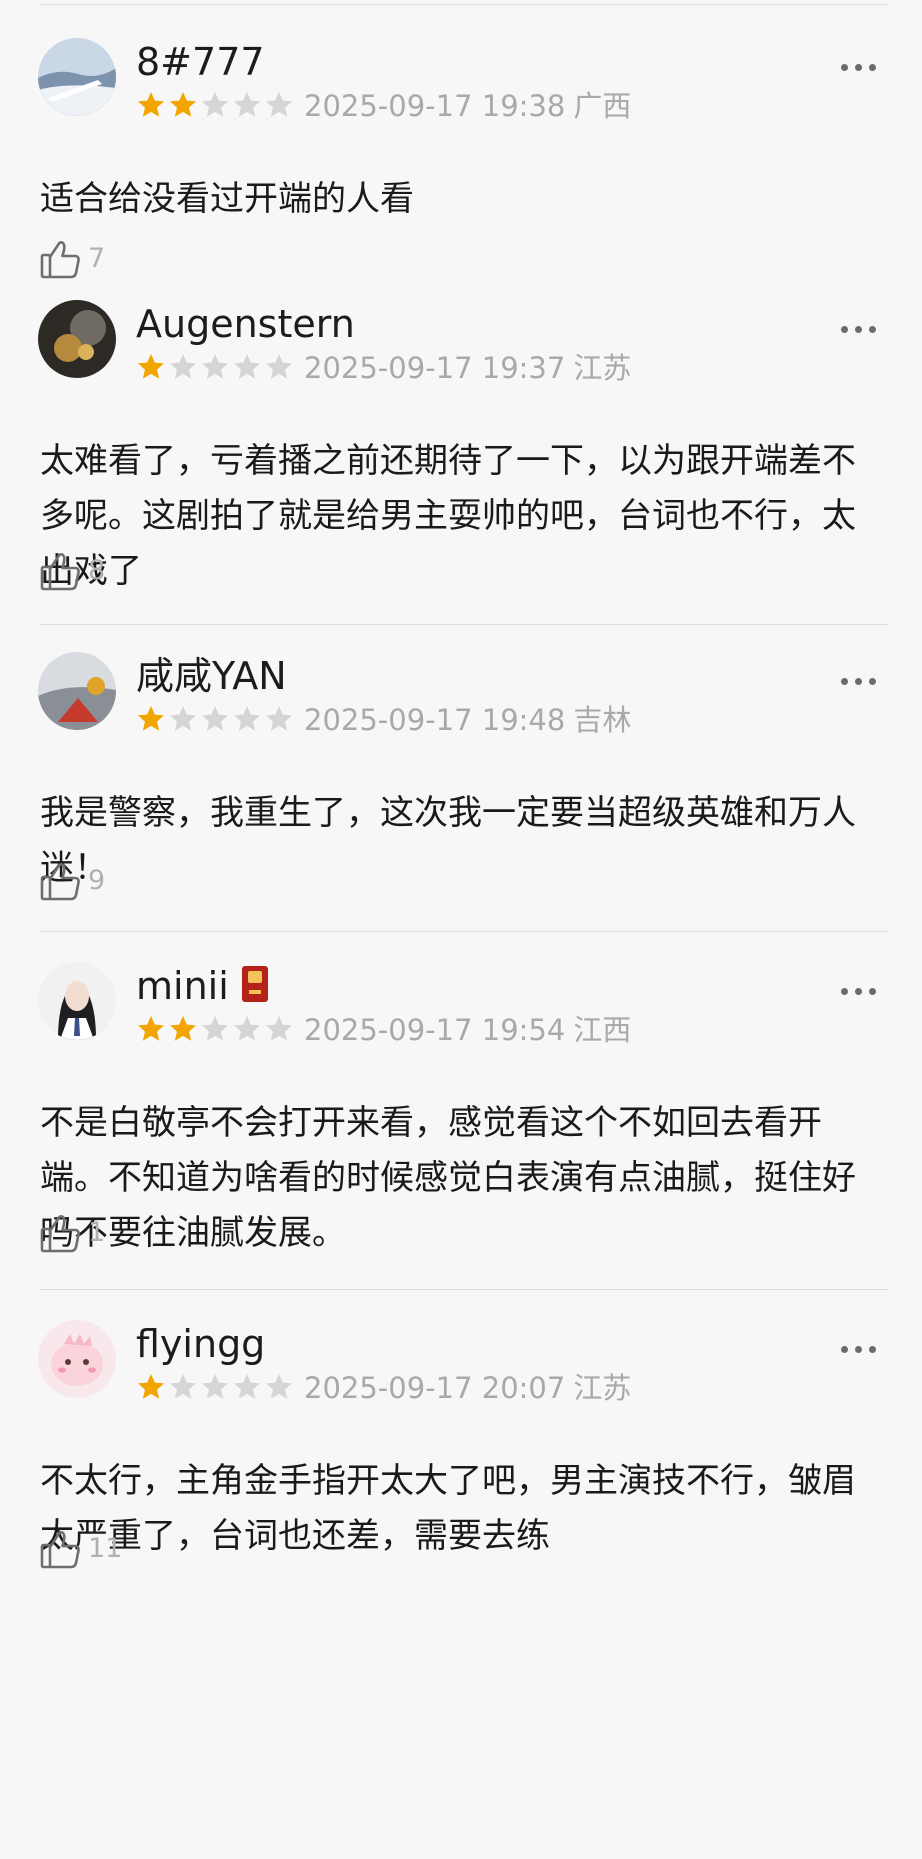  What do you see at coordinates (602, 720) in the screenshot?
I see `review-location: 吉林` at bounding box center [602, 720].